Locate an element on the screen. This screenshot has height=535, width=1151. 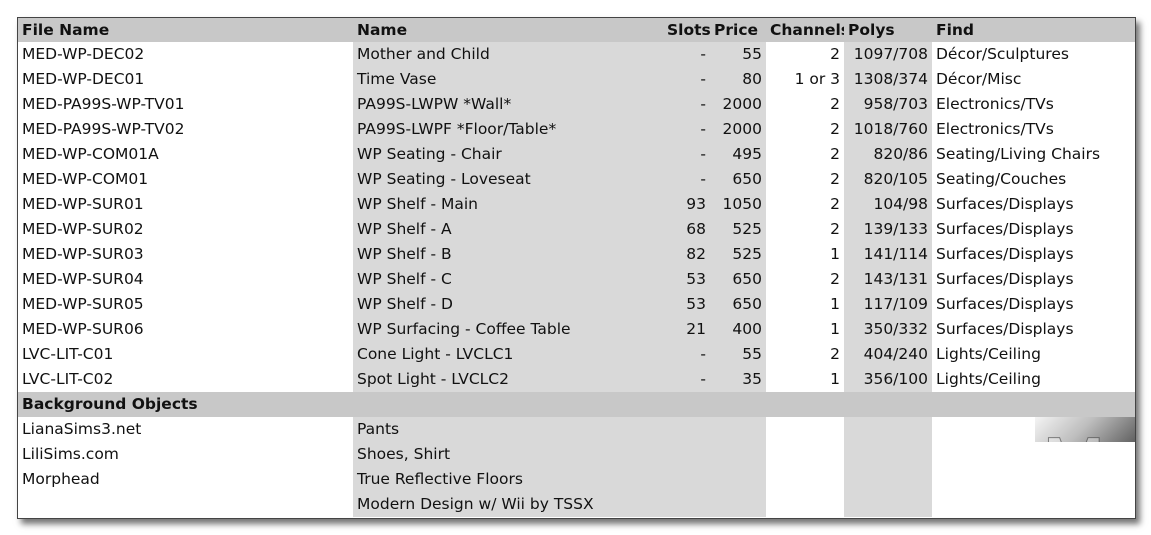
cell-file-name: MED-PA99S-WP-TV02 is located at coordinates (103, 129).